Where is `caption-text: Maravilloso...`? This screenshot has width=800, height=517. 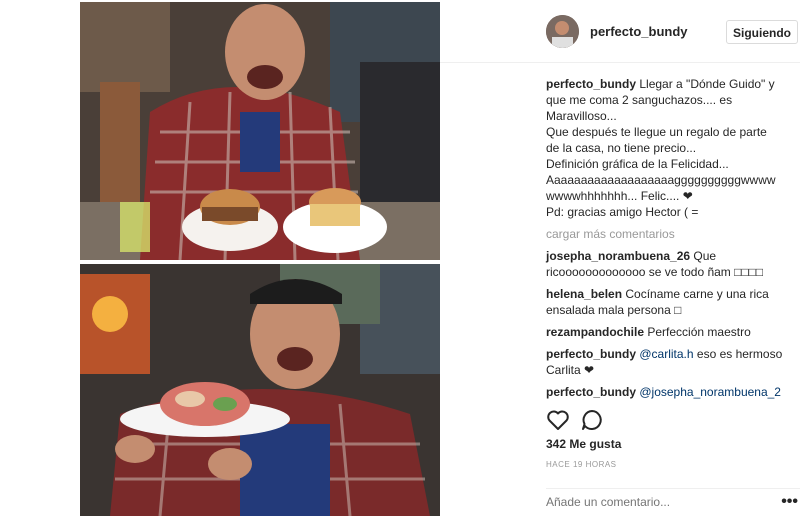
caption-text: Maravilloso... is located at coordinates (581, 116).